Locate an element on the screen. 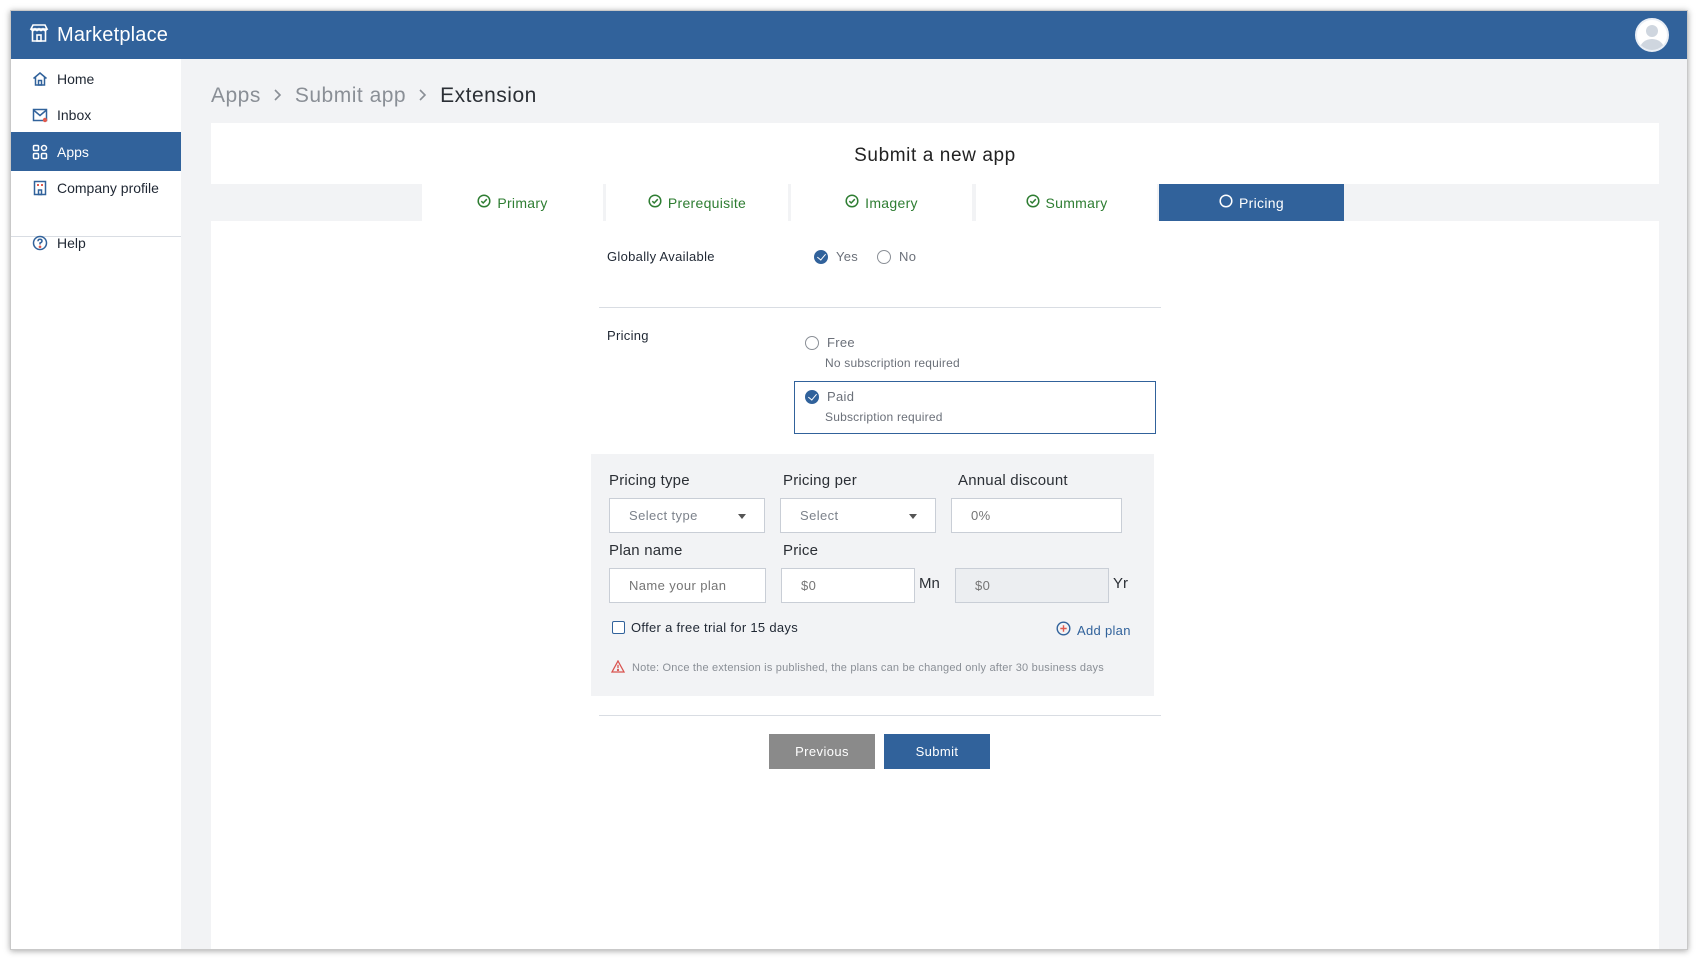  tab-imagery: Imagery is located at coordinates (881, 202).